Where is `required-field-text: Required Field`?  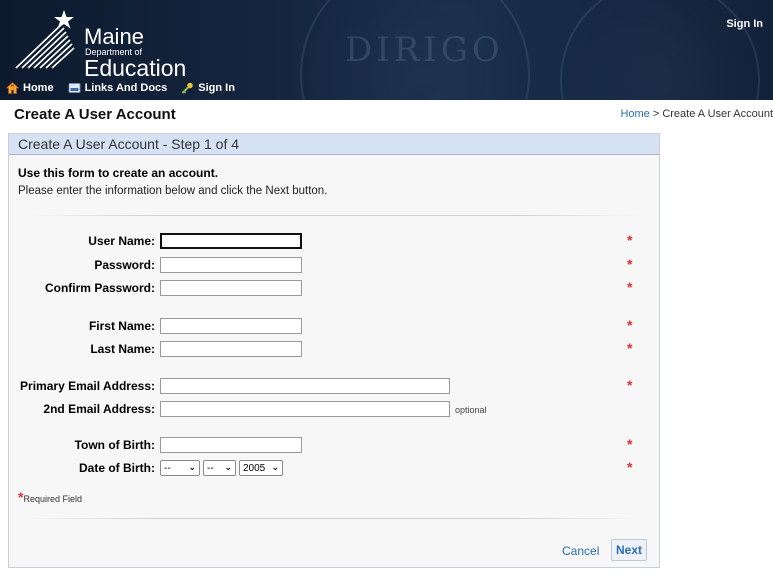 required-field-text: Required Field is located at coordinates (52, 499).